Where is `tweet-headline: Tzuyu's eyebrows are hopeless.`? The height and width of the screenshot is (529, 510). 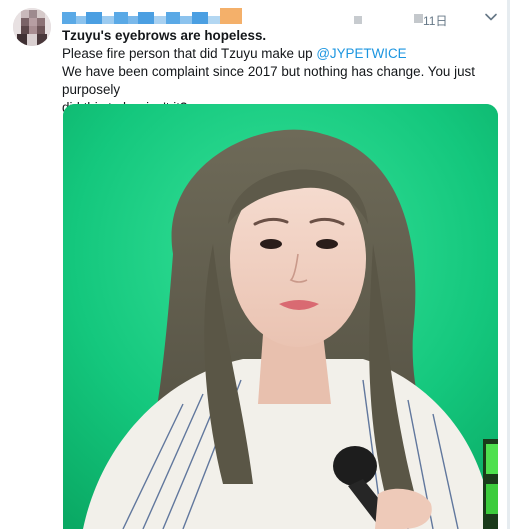 tweet-headline: Tzuyu's eyebrows are hopeless. is located at coordinates (164, 35).